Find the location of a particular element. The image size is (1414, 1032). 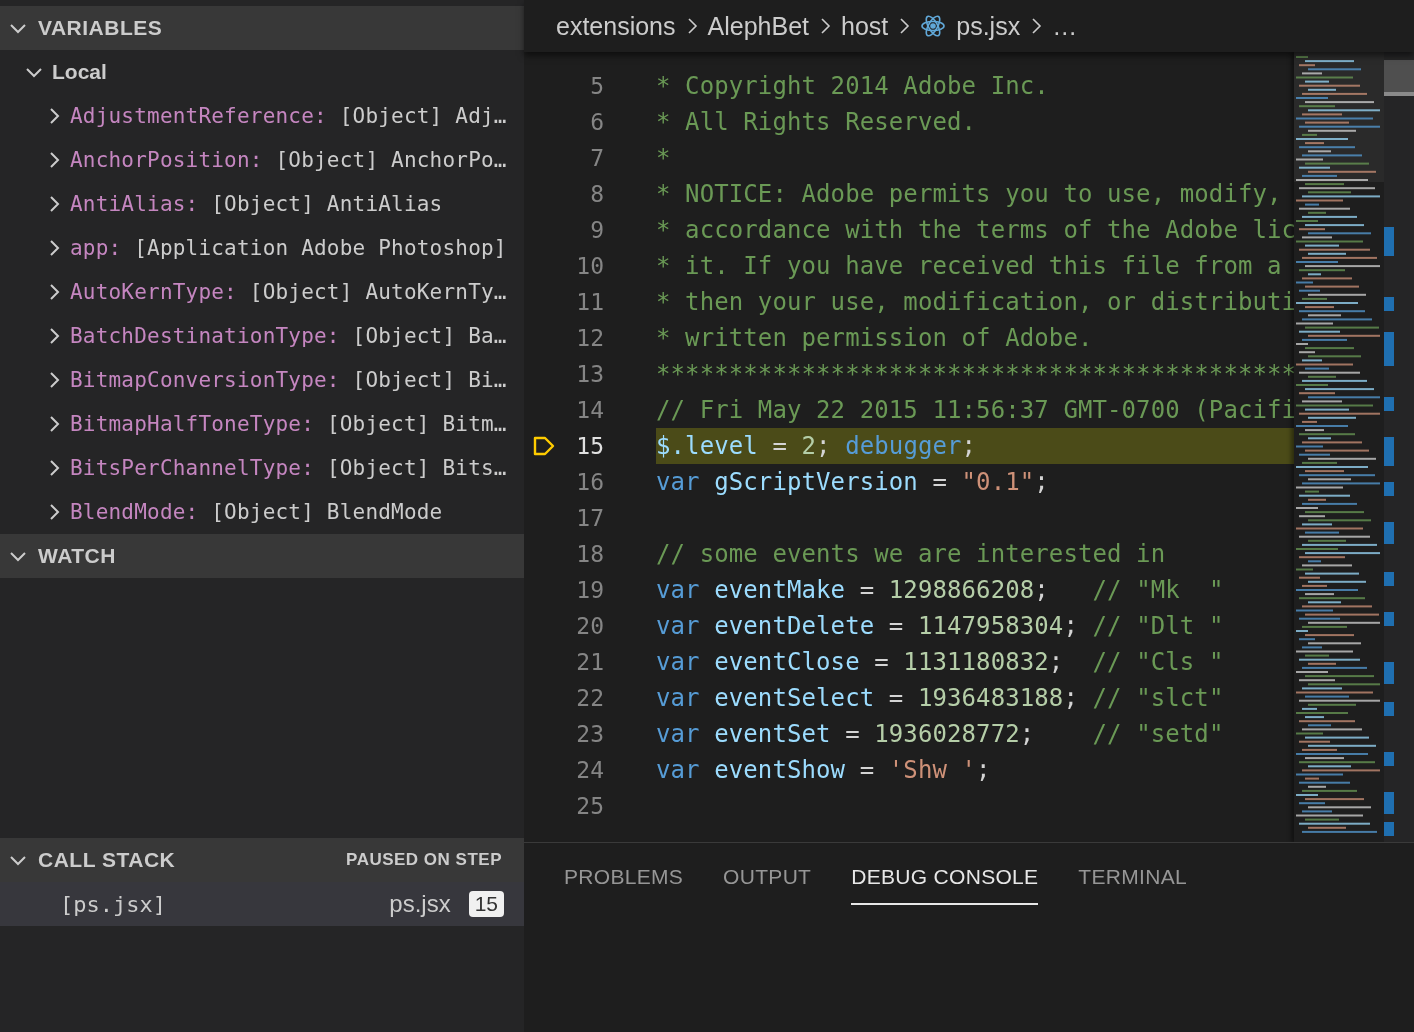

code-line: var eventMake = 1298866208; // "Mk " is located at coordinates (940, 590).